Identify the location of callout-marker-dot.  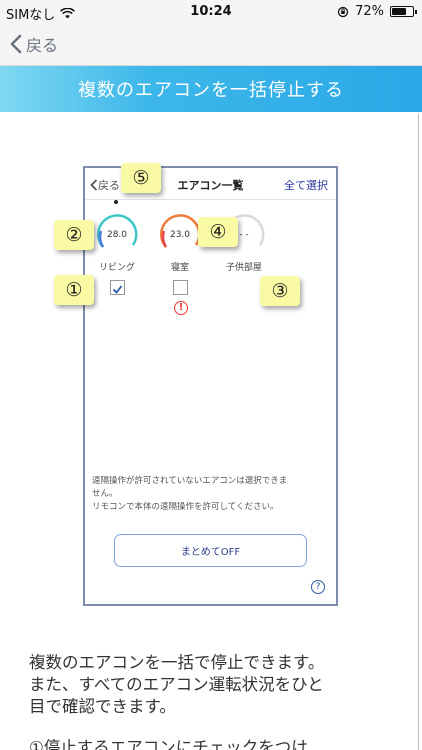
(116, 202).